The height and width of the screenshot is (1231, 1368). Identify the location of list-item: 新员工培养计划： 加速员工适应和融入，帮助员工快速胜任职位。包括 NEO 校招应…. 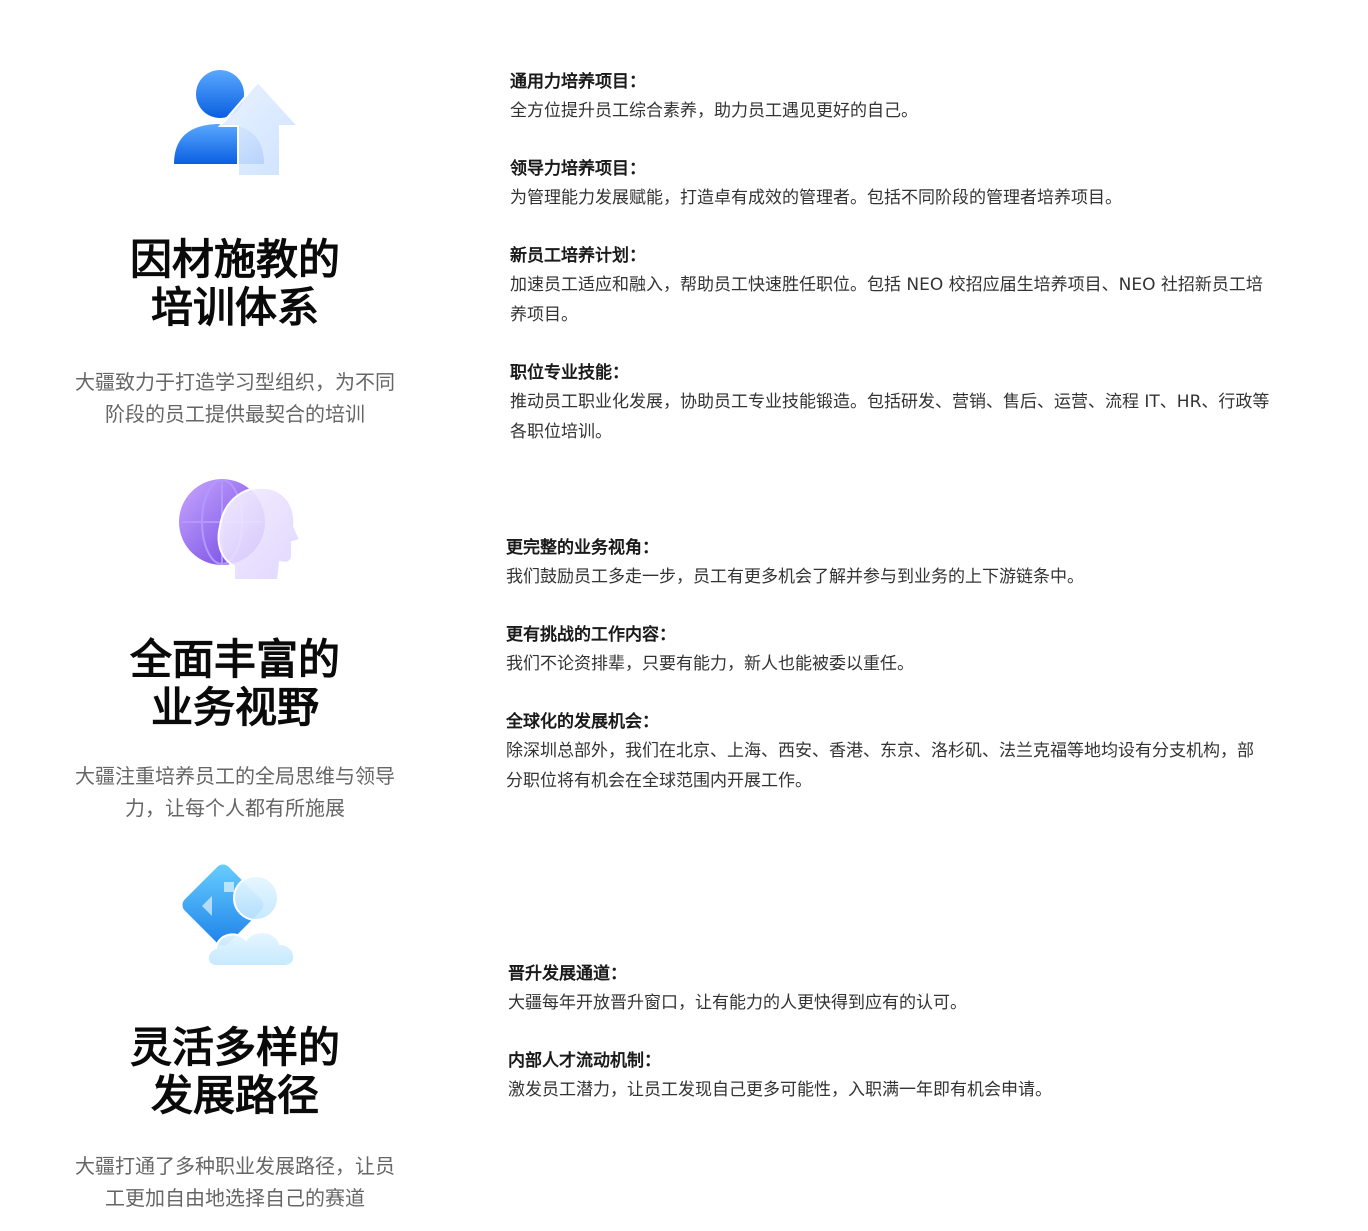
(939, 286).